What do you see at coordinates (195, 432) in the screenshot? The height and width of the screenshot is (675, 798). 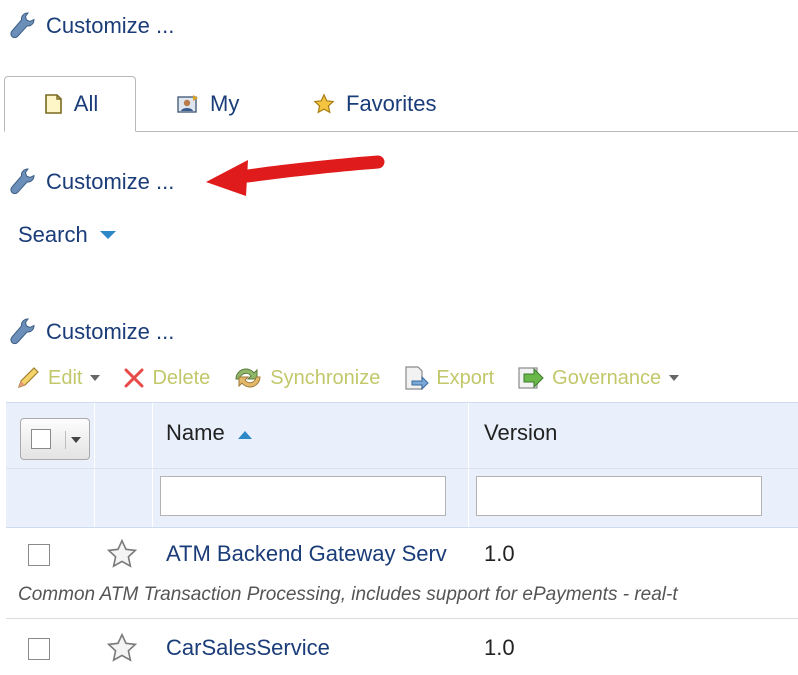 I see `column-header-name-label: Name` at bounding box center [195, 432].